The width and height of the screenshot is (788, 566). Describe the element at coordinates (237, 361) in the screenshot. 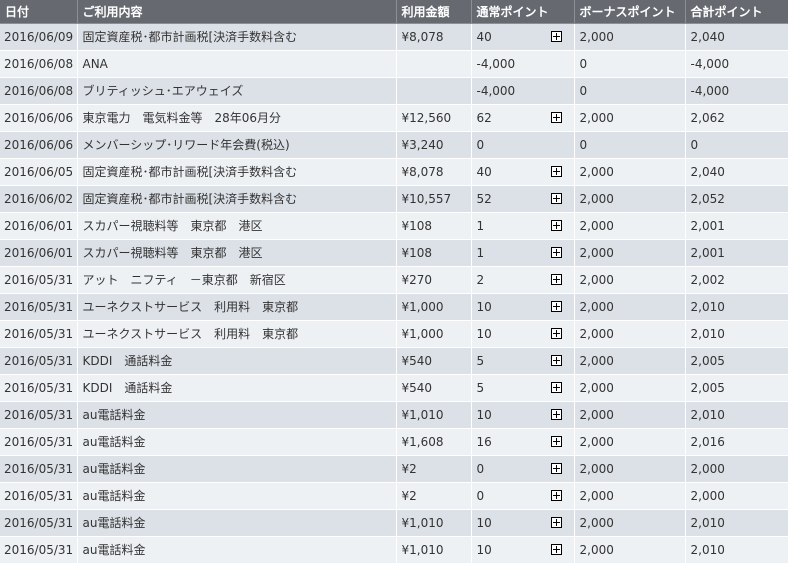

I see `cell-description: KDDI 通話料金` at that location.